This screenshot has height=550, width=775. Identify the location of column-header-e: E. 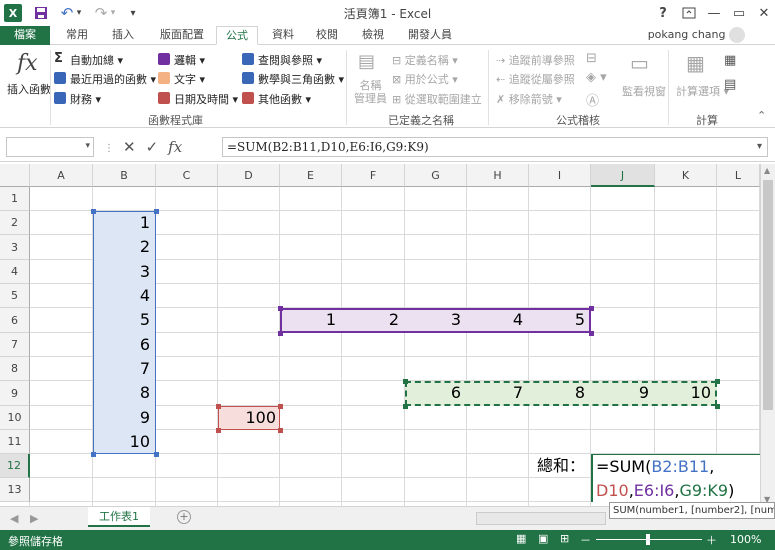
(311, 175).